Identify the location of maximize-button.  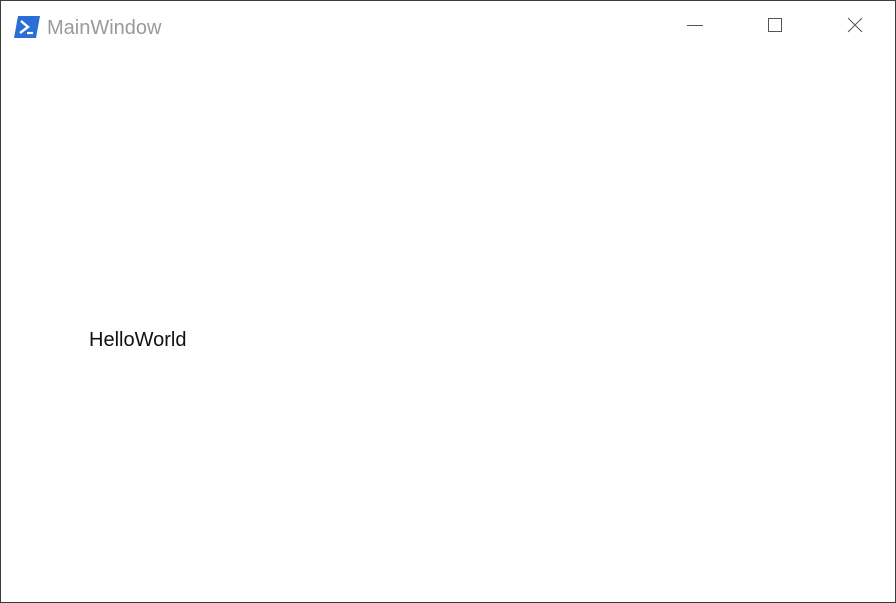
(775, 27).